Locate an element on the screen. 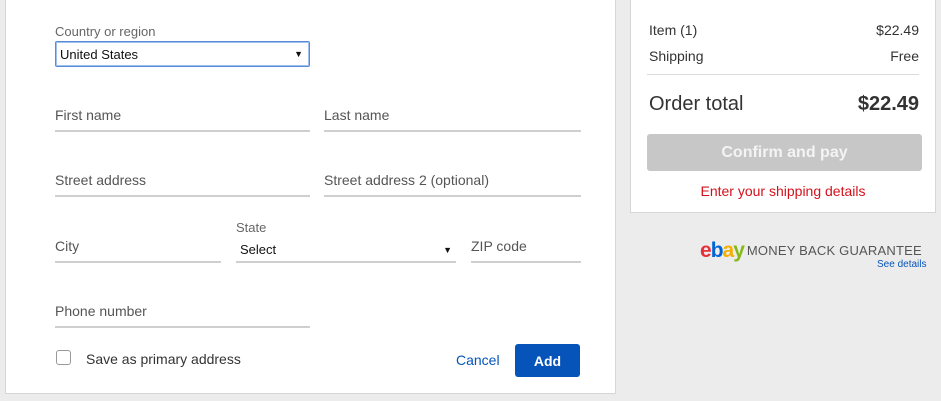 The image size is (941, 401). order-total-value: $22.49 is located at coordinates (888, 104).